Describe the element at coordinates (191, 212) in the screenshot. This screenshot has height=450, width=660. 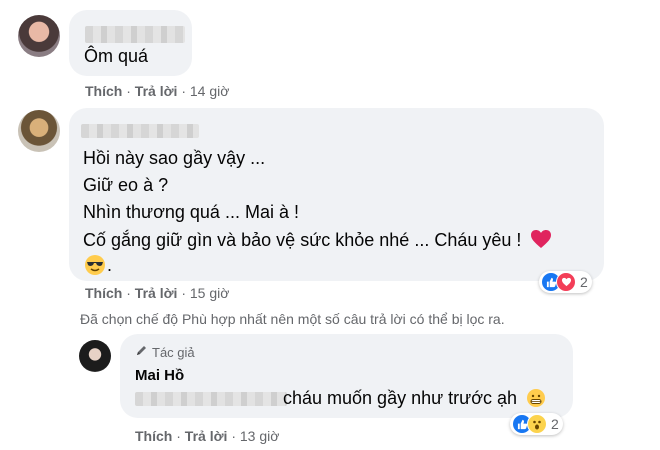
I see `comment-line: Nhìn thương quá ... Mai à !` at that location.